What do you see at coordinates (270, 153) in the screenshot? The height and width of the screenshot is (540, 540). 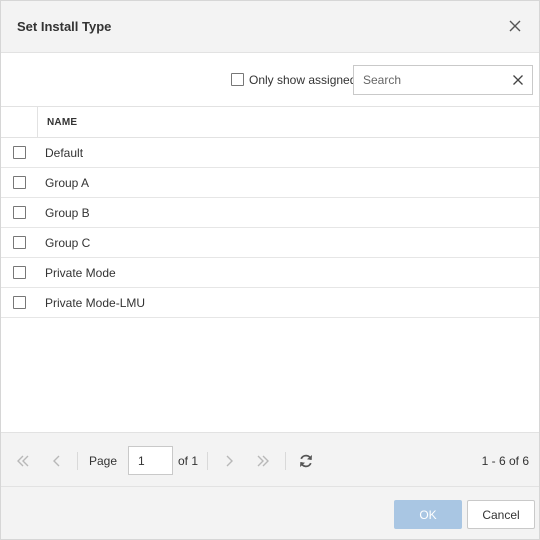 I see `table-row: Default` at bounding box center [270, 153].